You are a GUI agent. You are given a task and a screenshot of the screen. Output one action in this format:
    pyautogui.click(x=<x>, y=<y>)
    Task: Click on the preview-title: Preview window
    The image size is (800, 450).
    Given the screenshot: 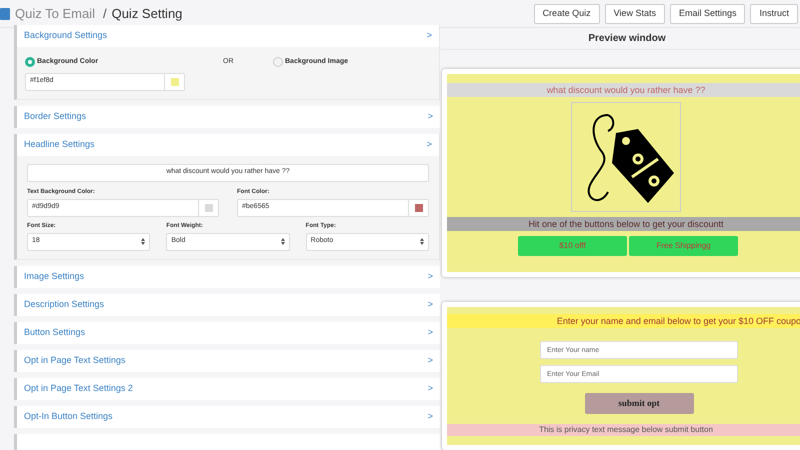 What is the action you would take?
    pyautogui.click(x=620, y=39)
    